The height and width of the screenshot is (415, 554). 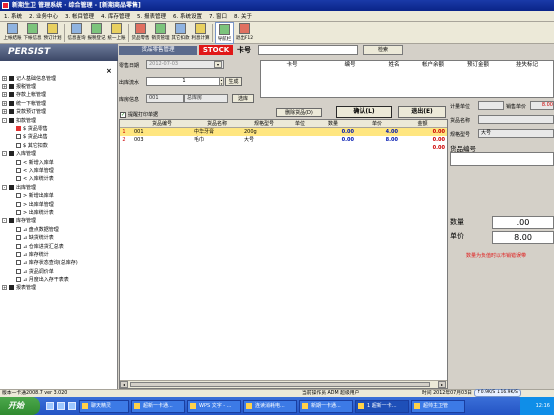 What do you see at coordinates (200, 33) in the screenshot?
I see `toolbar-button: 利息计算` at bounding box center [200, 33].